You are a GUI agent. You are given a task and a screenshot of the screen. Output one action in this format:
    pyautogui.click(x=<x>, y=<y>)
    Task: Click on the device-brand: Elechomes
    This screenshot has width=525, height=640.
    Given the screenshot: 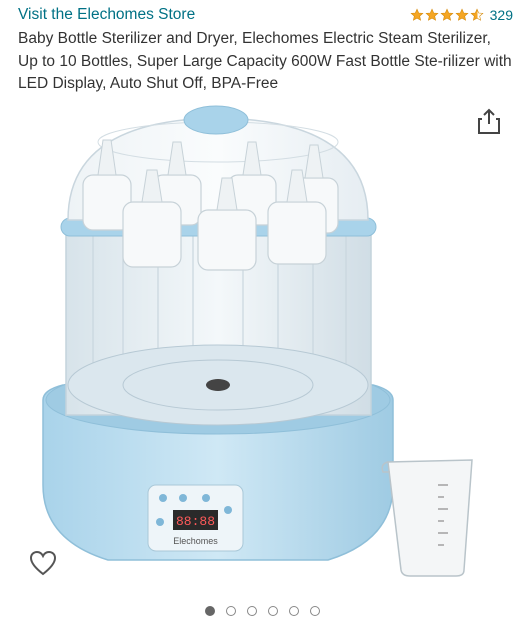 What is the action you would take?
    pyautogui.click(x=195, y=541)
    